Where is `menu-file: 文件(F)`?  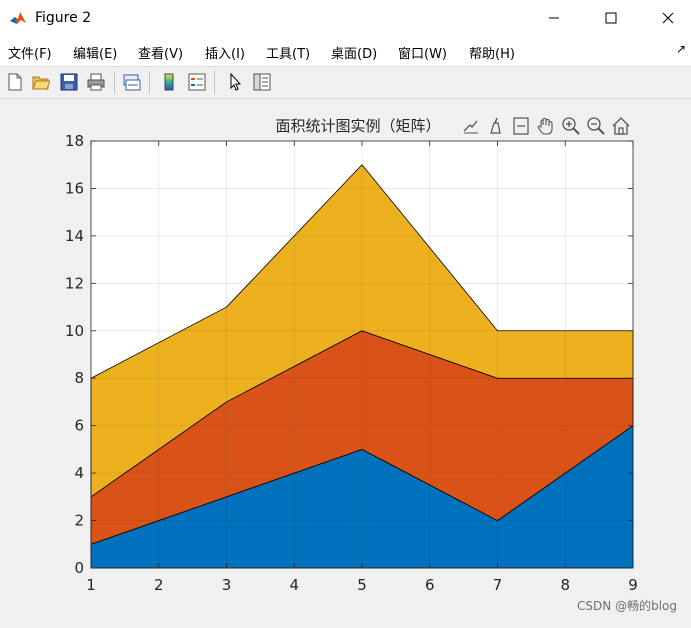 menu-file: 文件(F) is located at coordinates (30, 52).